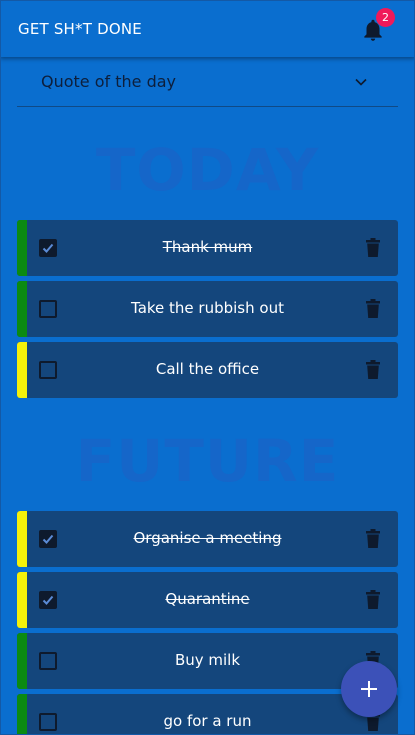 This screenshot has height=735, width=415. I want to click on task-item: Quarantine, so click(207, 600).